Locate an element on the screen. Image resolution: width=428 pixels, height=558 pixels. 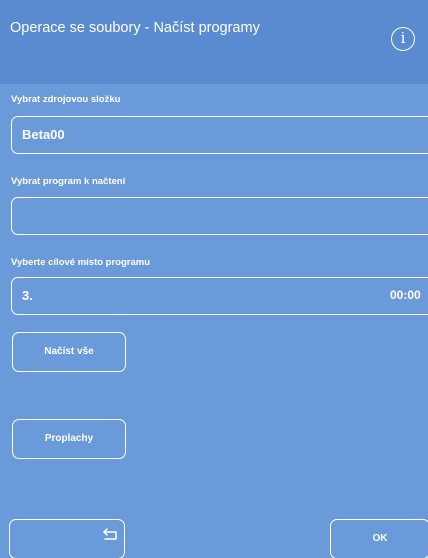
source-folder-value: Beta00 is located at coordinates (43, 134).